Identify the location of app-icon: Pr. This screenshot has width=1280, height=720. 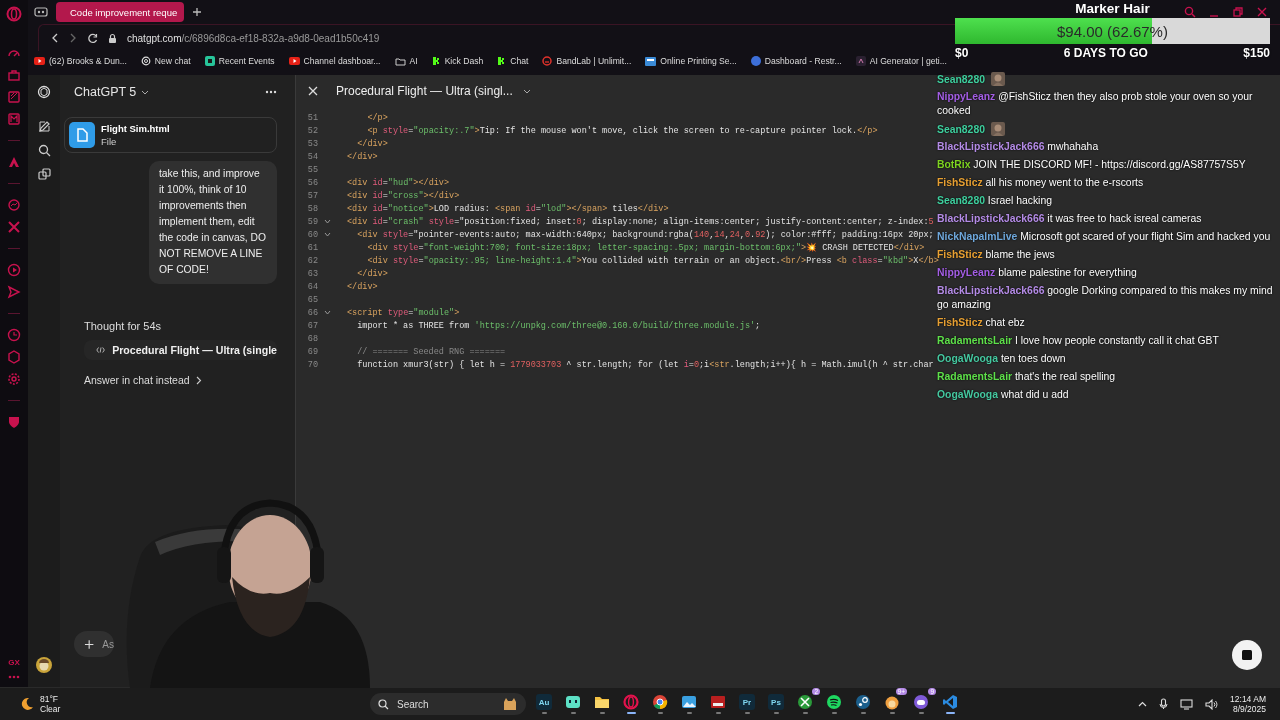
(747, 702).